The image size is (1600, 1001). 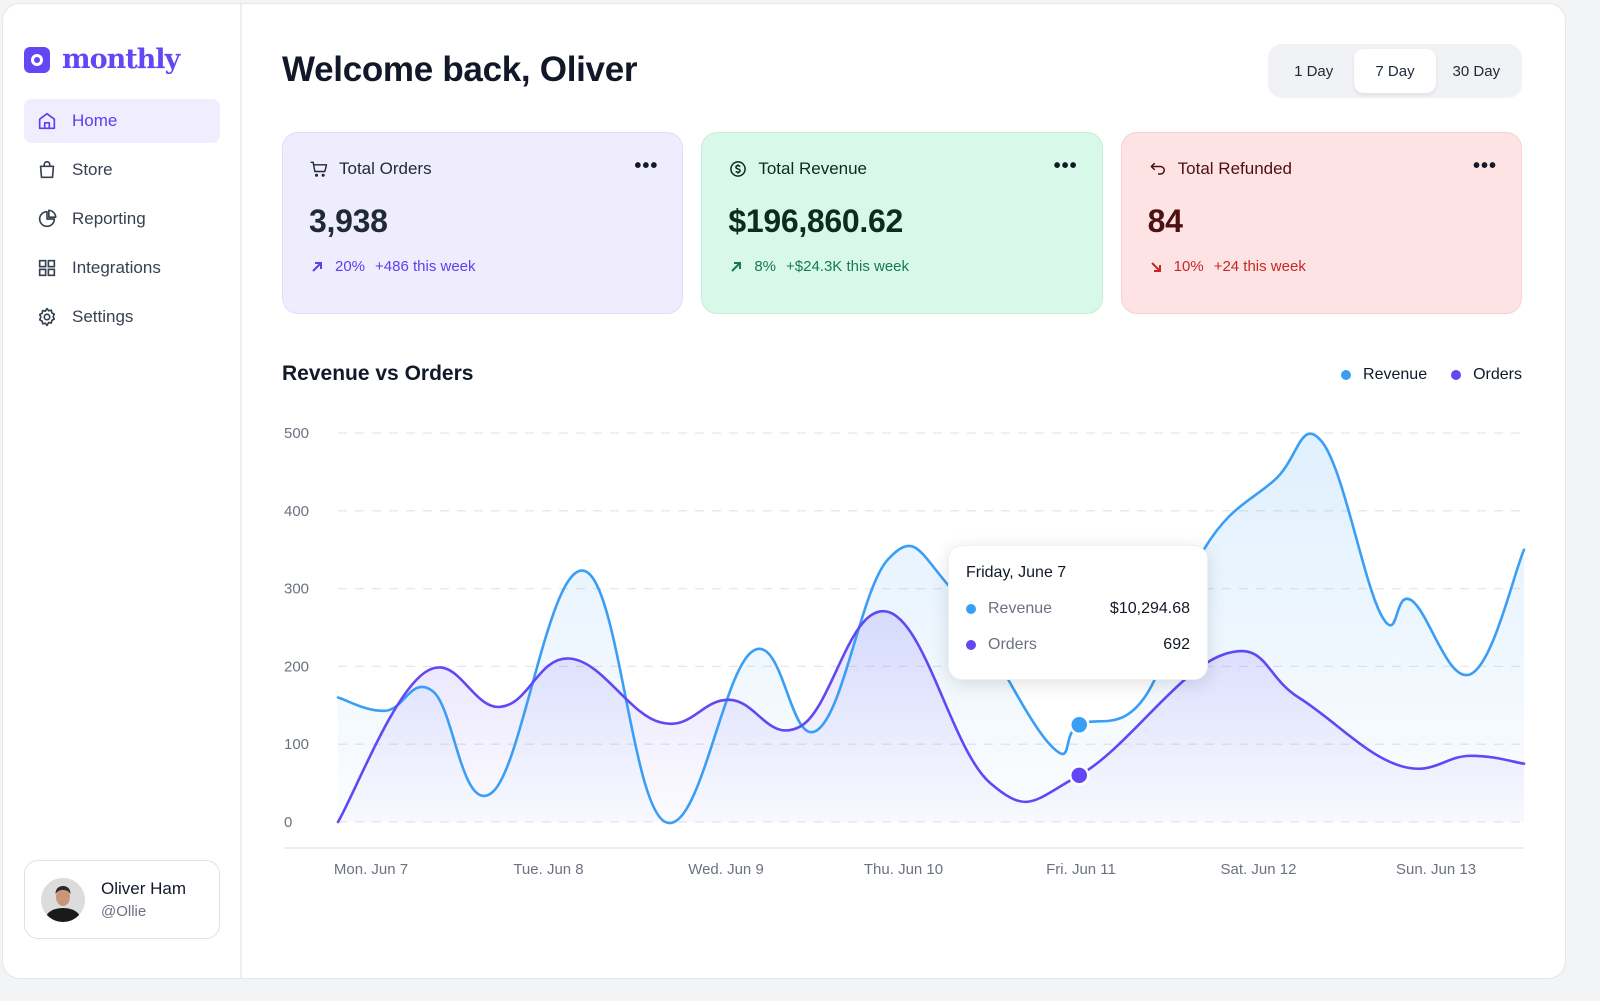 What do you see at coordinates (1078, 609) in the screenshot?
I see `tooltip-row-revenue: Revenue $10,294.68` at bounding box center [1078, 609].